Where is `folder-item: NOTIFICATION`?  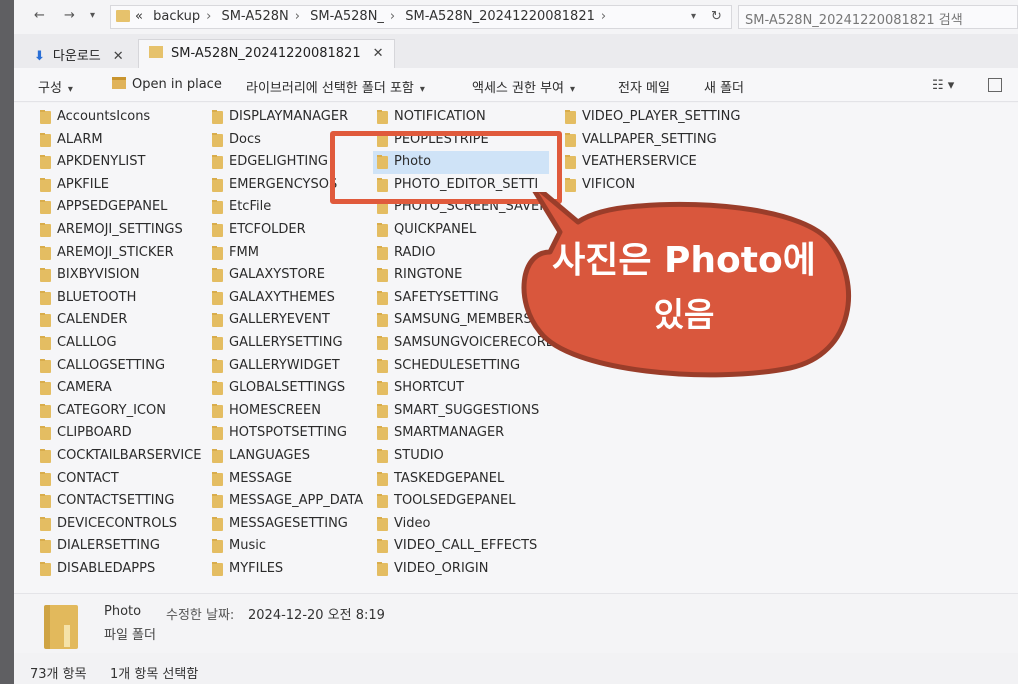
folder-item: NOTIFICATION is located at coordinates (466, 117).